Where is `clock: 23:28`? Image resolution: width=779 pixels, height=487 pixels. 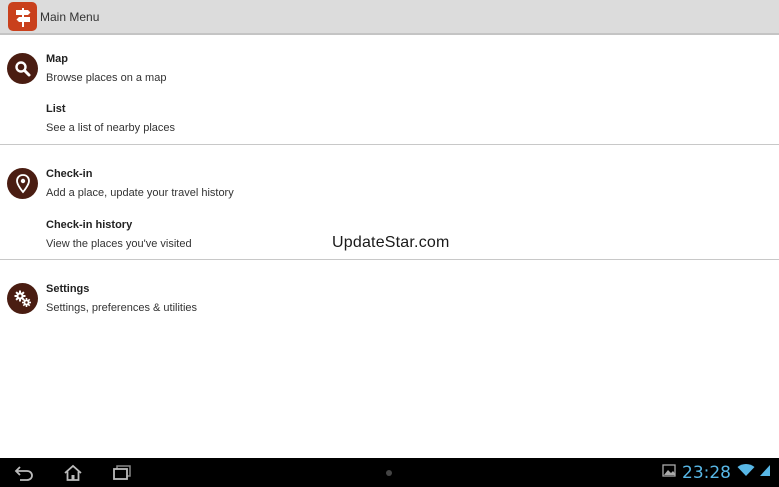
clock: 23:28 is located at coordinates (706, 472).